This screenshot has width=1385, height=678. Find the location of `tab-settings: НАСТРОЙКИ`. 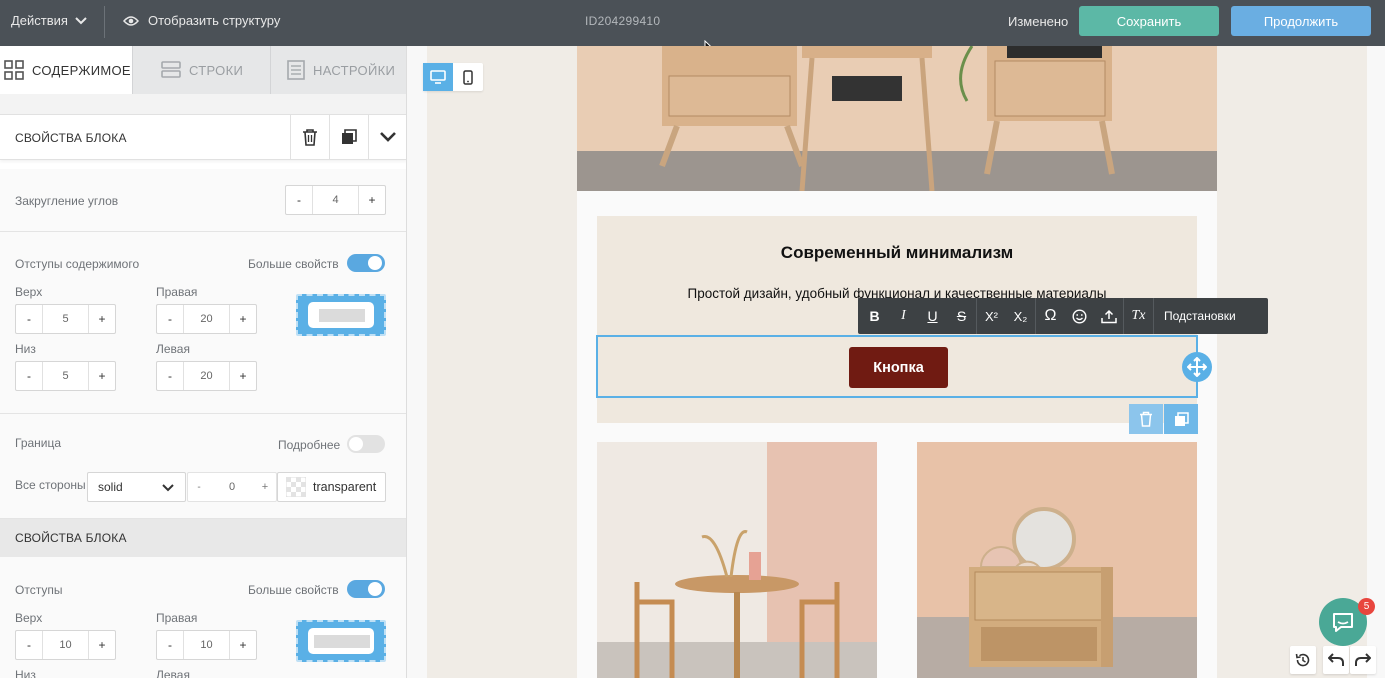

tab-settings: НАСТРОЙКИ is located at coordinates (338, 70).